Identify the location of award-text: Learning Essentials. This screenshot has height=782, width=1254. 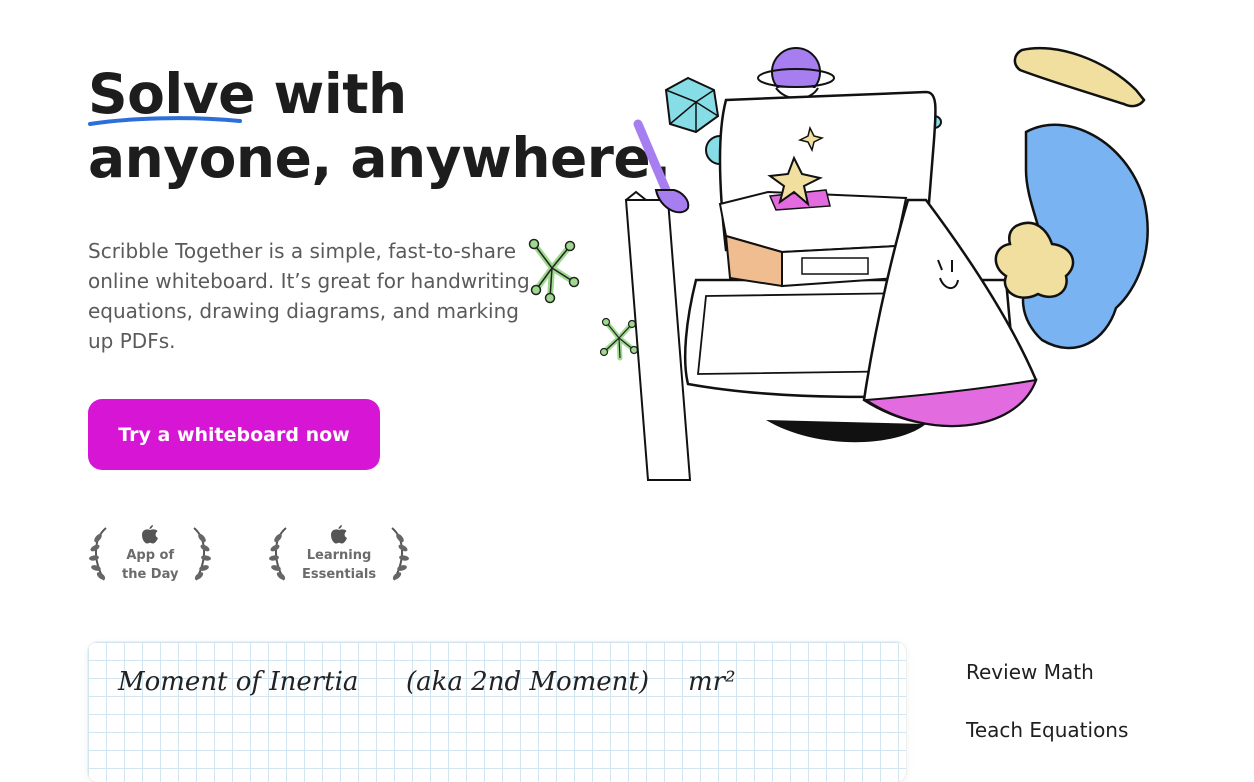
(339, 554).